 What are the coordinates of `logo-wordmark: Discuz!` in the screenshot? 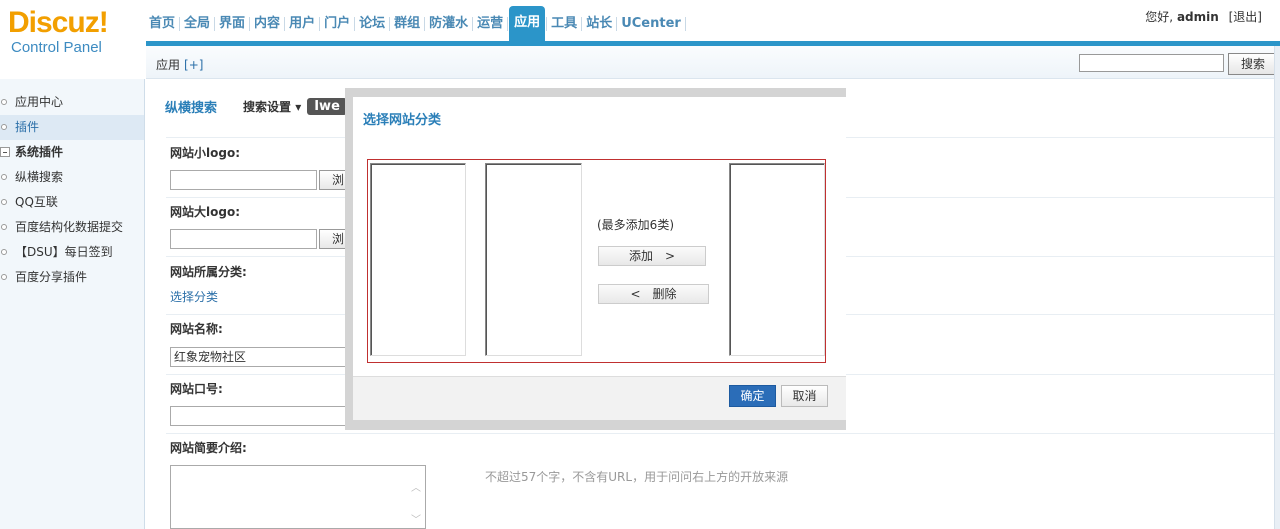 It's located at (73, 23).